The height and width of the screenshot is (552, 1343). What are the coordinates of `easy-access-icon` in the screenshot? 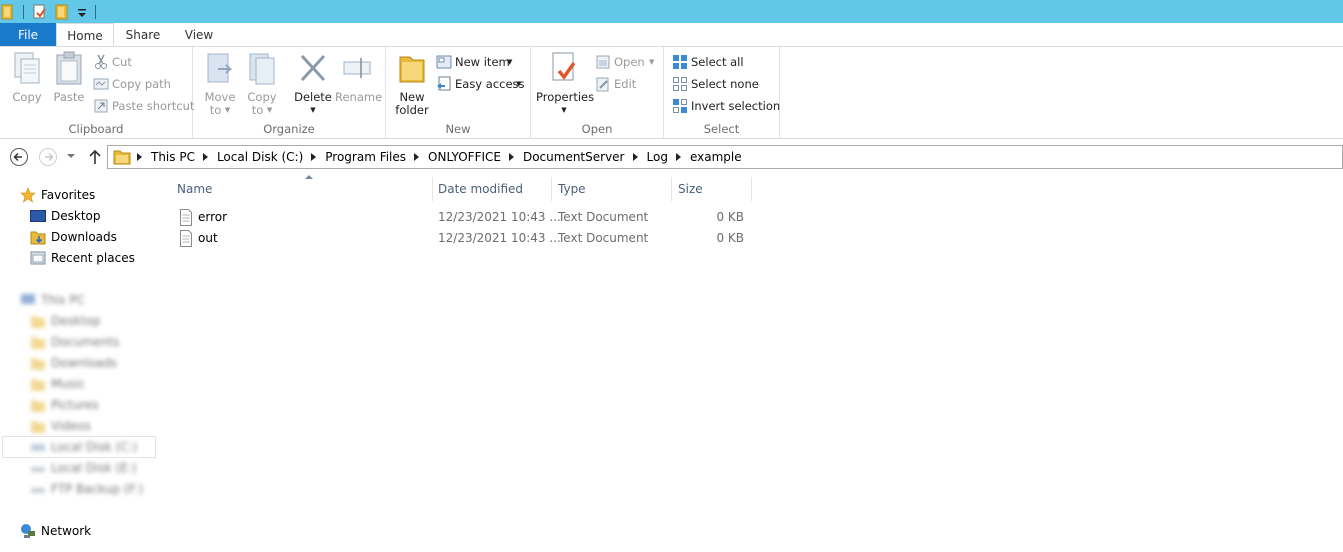 It's located at (444, 83).